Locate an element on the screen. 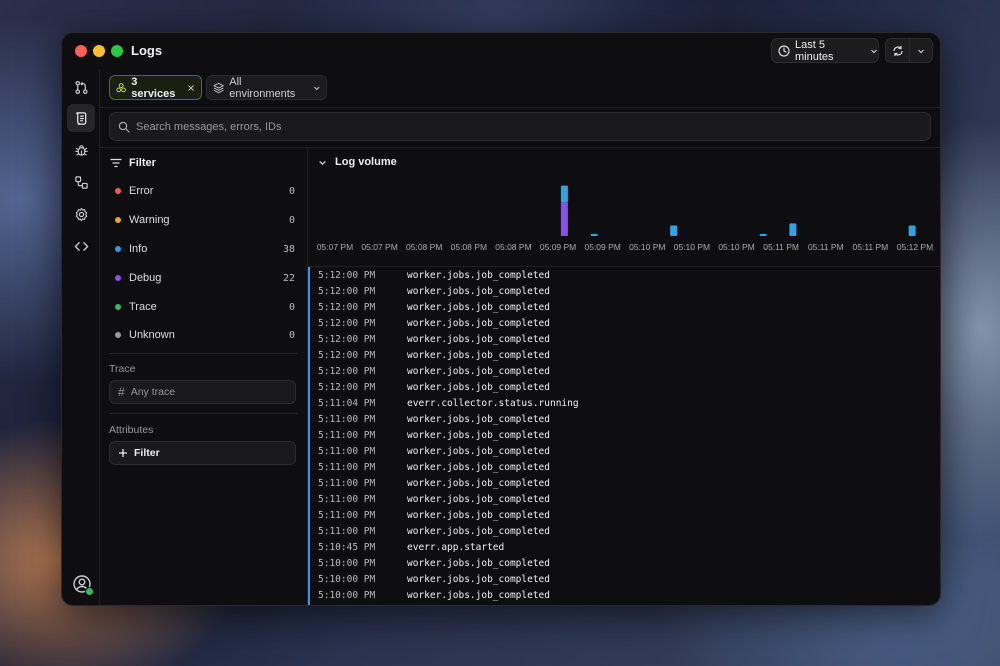 This screenshot has height=666, width=1000. refresh-button is located at coordinates (897, 50).